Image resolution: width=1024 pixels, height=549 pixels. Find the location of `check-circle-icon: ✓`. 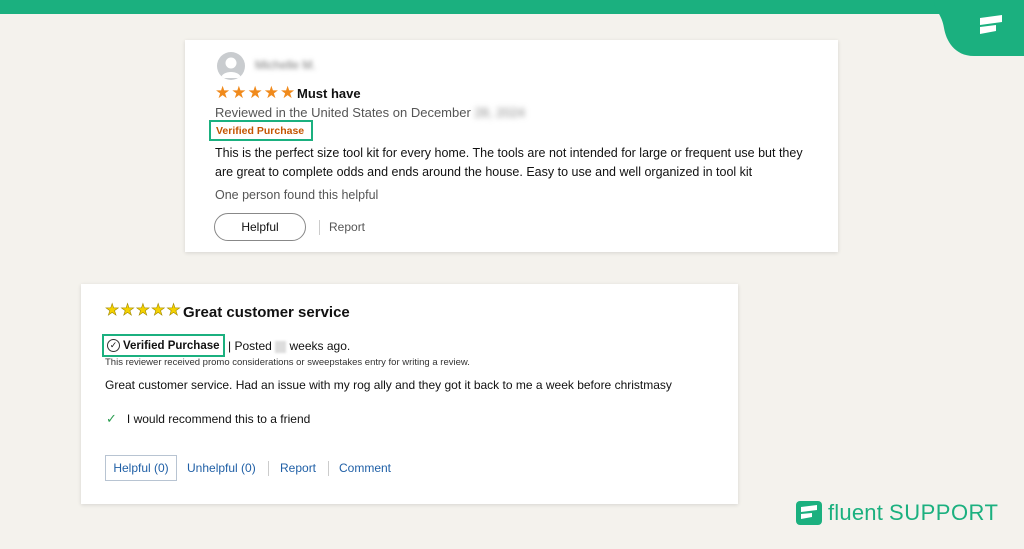

check-circle-icon: ✓ is located at coordinates (113, 345).